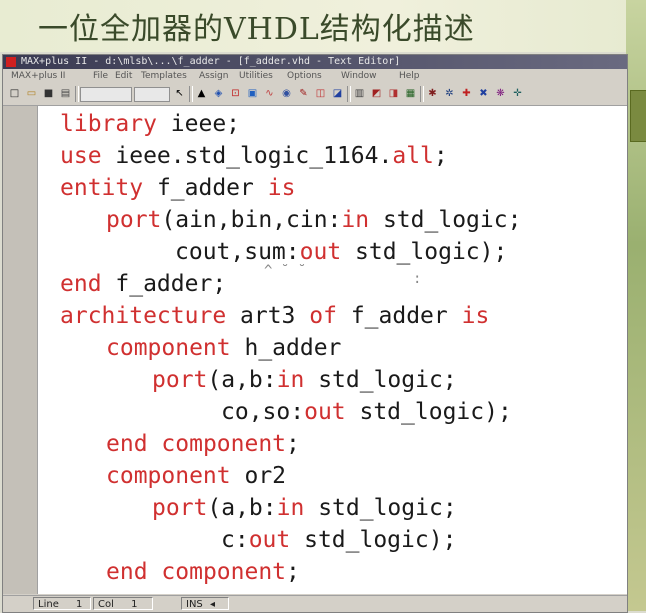 This screenshot has height=613, width=646. What do you see at coordinates (213, 76) in the screenshot?
I see `menu-assign: Assign` at bounding box center [213, 76].